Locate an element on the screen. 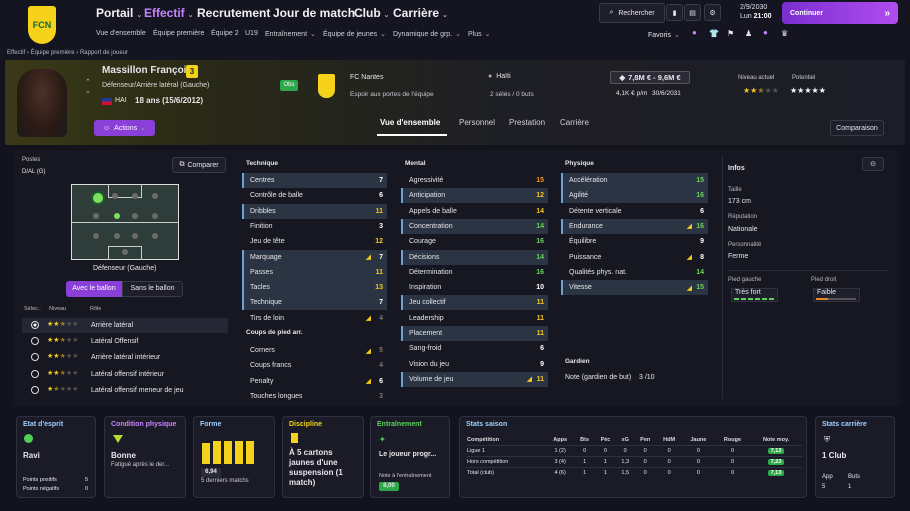 This screenshot has width=910, height=511. subnav-item: Entraînement ⌄ is located at coordinates (290, 34).